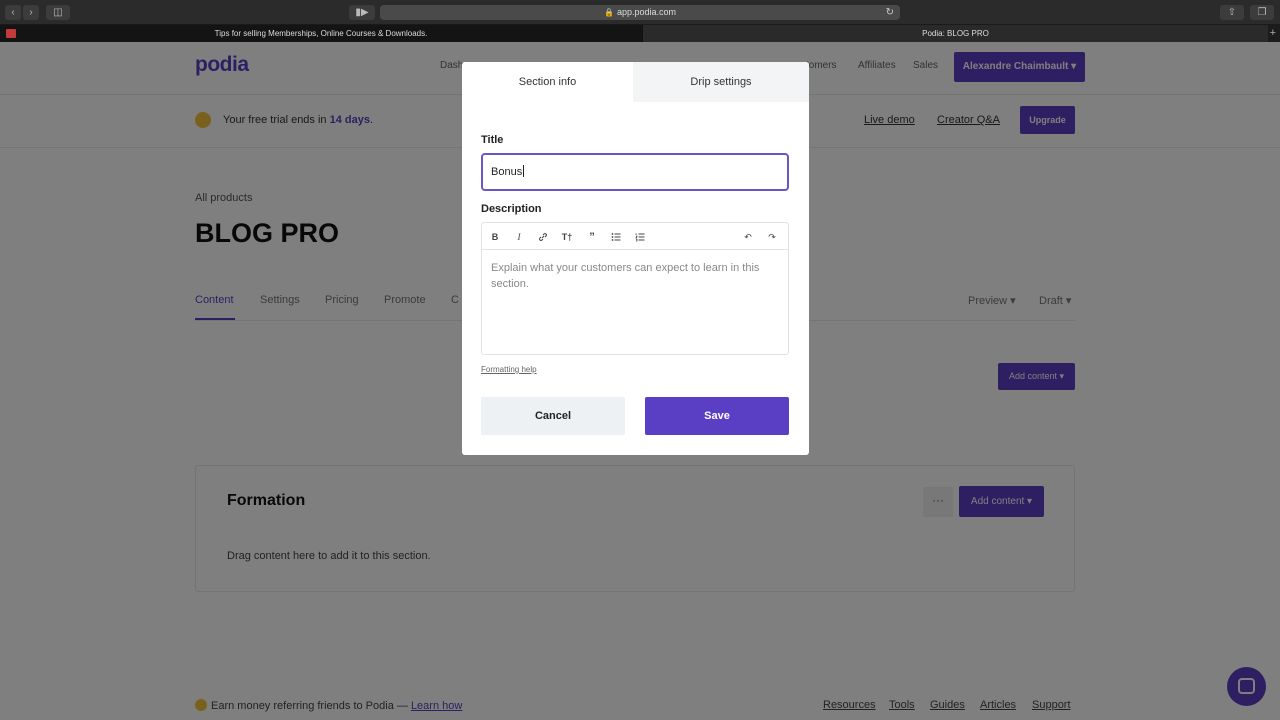 The height and width of the screenshot is (720, 1280). What do you see at coordinates (717, 416) in the screenshot?
I see `save-button: Save` at bounding box center [717, 416].